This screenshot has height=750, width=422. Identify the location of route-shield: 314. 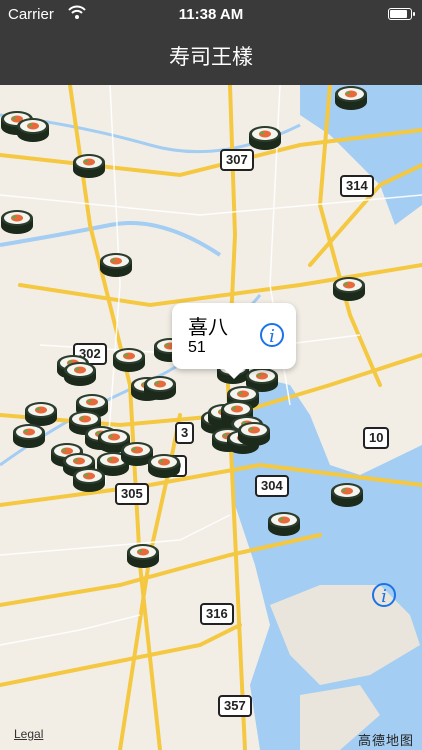
(357, 186).